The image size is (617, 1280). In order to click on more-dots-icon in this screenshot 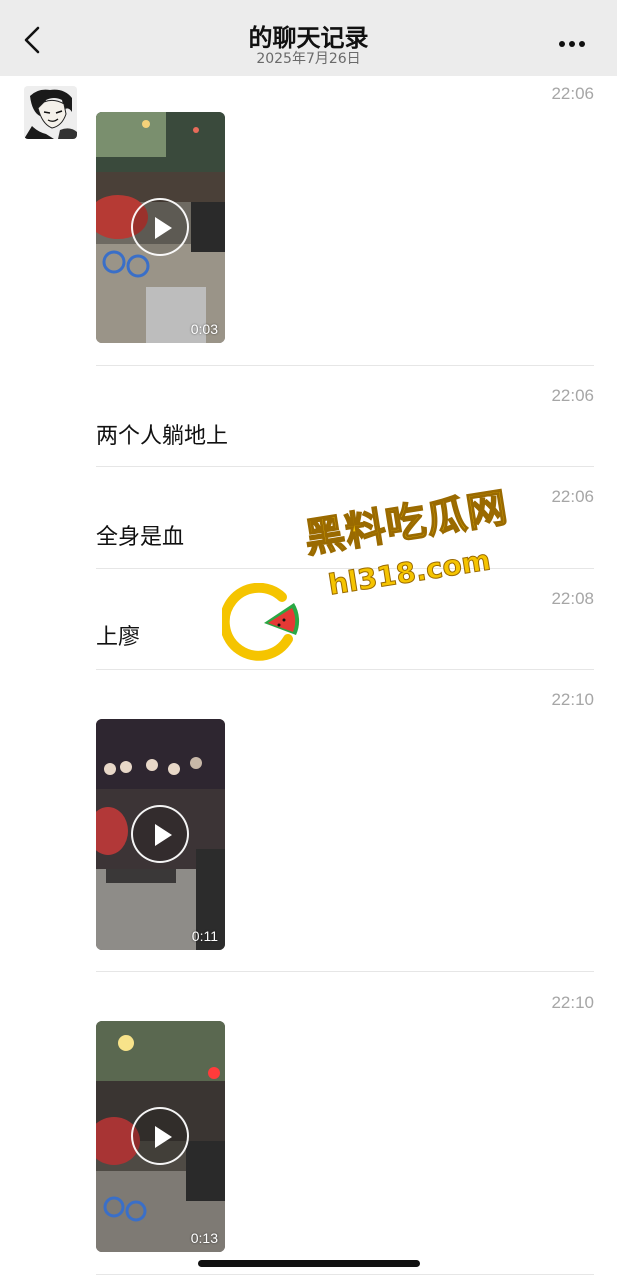, I will do `click(562, 44)`.